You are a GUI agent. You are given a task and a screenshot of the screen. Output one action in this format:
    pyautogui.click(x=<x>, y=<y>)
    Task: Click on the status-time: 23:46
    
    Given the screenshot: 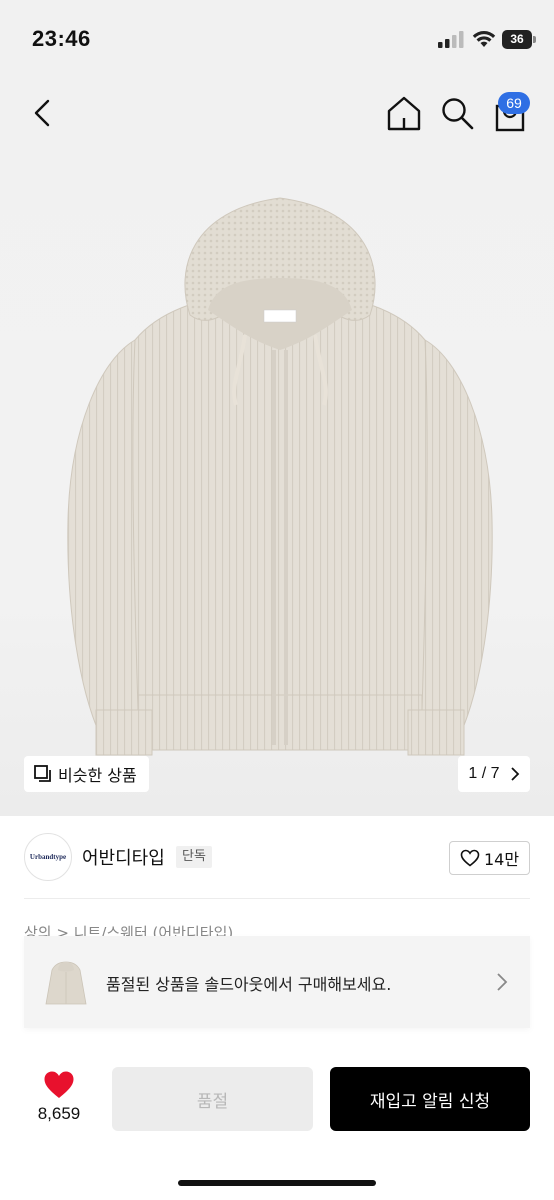 What is the action you would take?
    pyautogui.click(x=61, y=38)
    